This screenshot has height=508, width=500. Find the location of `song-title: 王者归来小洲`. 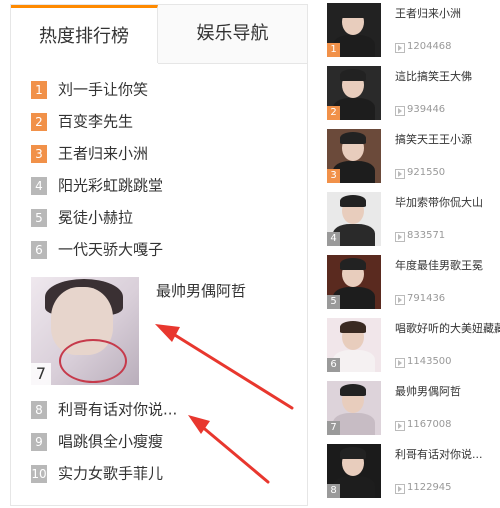

song-title: 王者归来小洲 is located at coordinates (428, 13).